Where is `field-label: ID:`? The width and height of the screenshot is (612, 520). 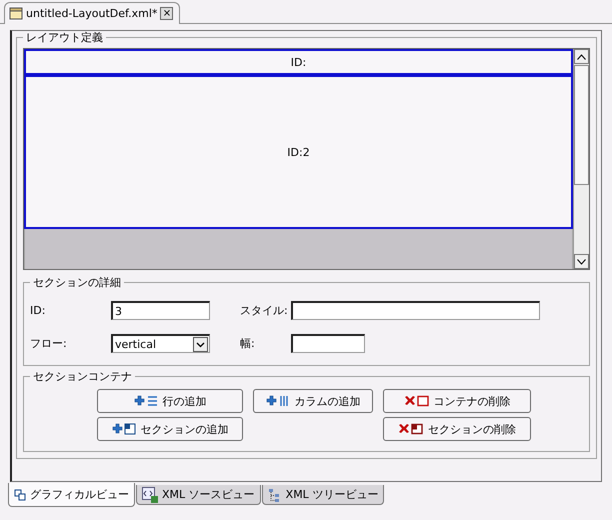 field-label: ID: is located at coordinates (38, 310).